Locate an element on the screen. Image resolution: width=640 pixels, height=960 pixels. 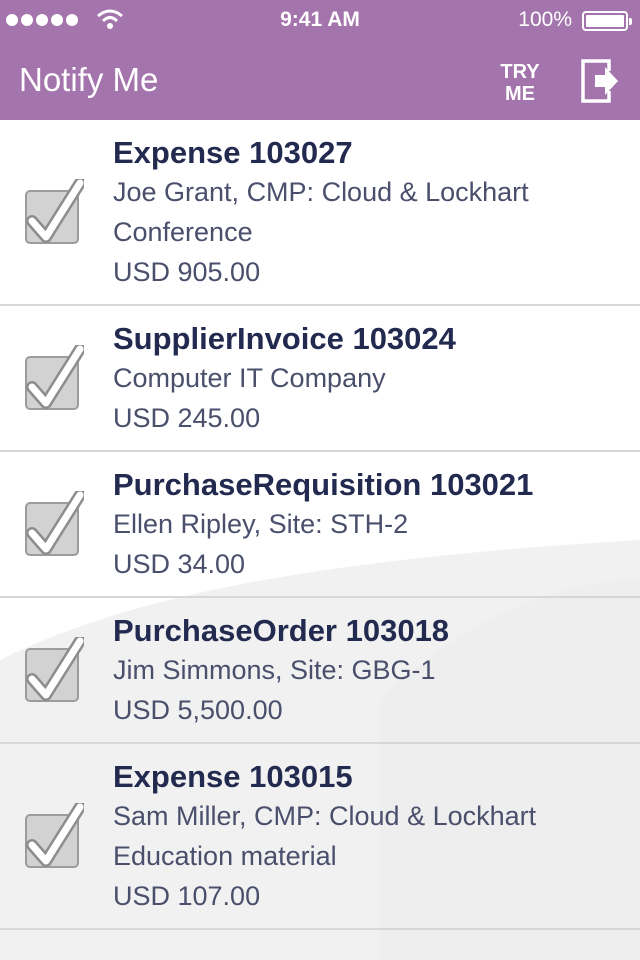
logout-icon is located at coordinates (600, 81).